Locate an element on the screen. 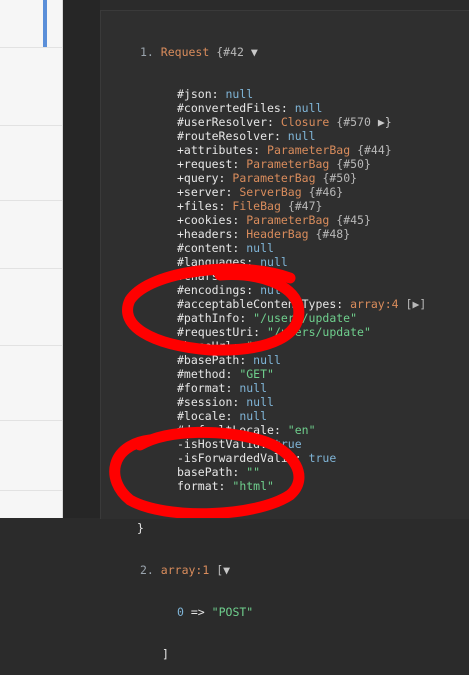  property-key: #convertedFiles is located at coordinates (229, 108).